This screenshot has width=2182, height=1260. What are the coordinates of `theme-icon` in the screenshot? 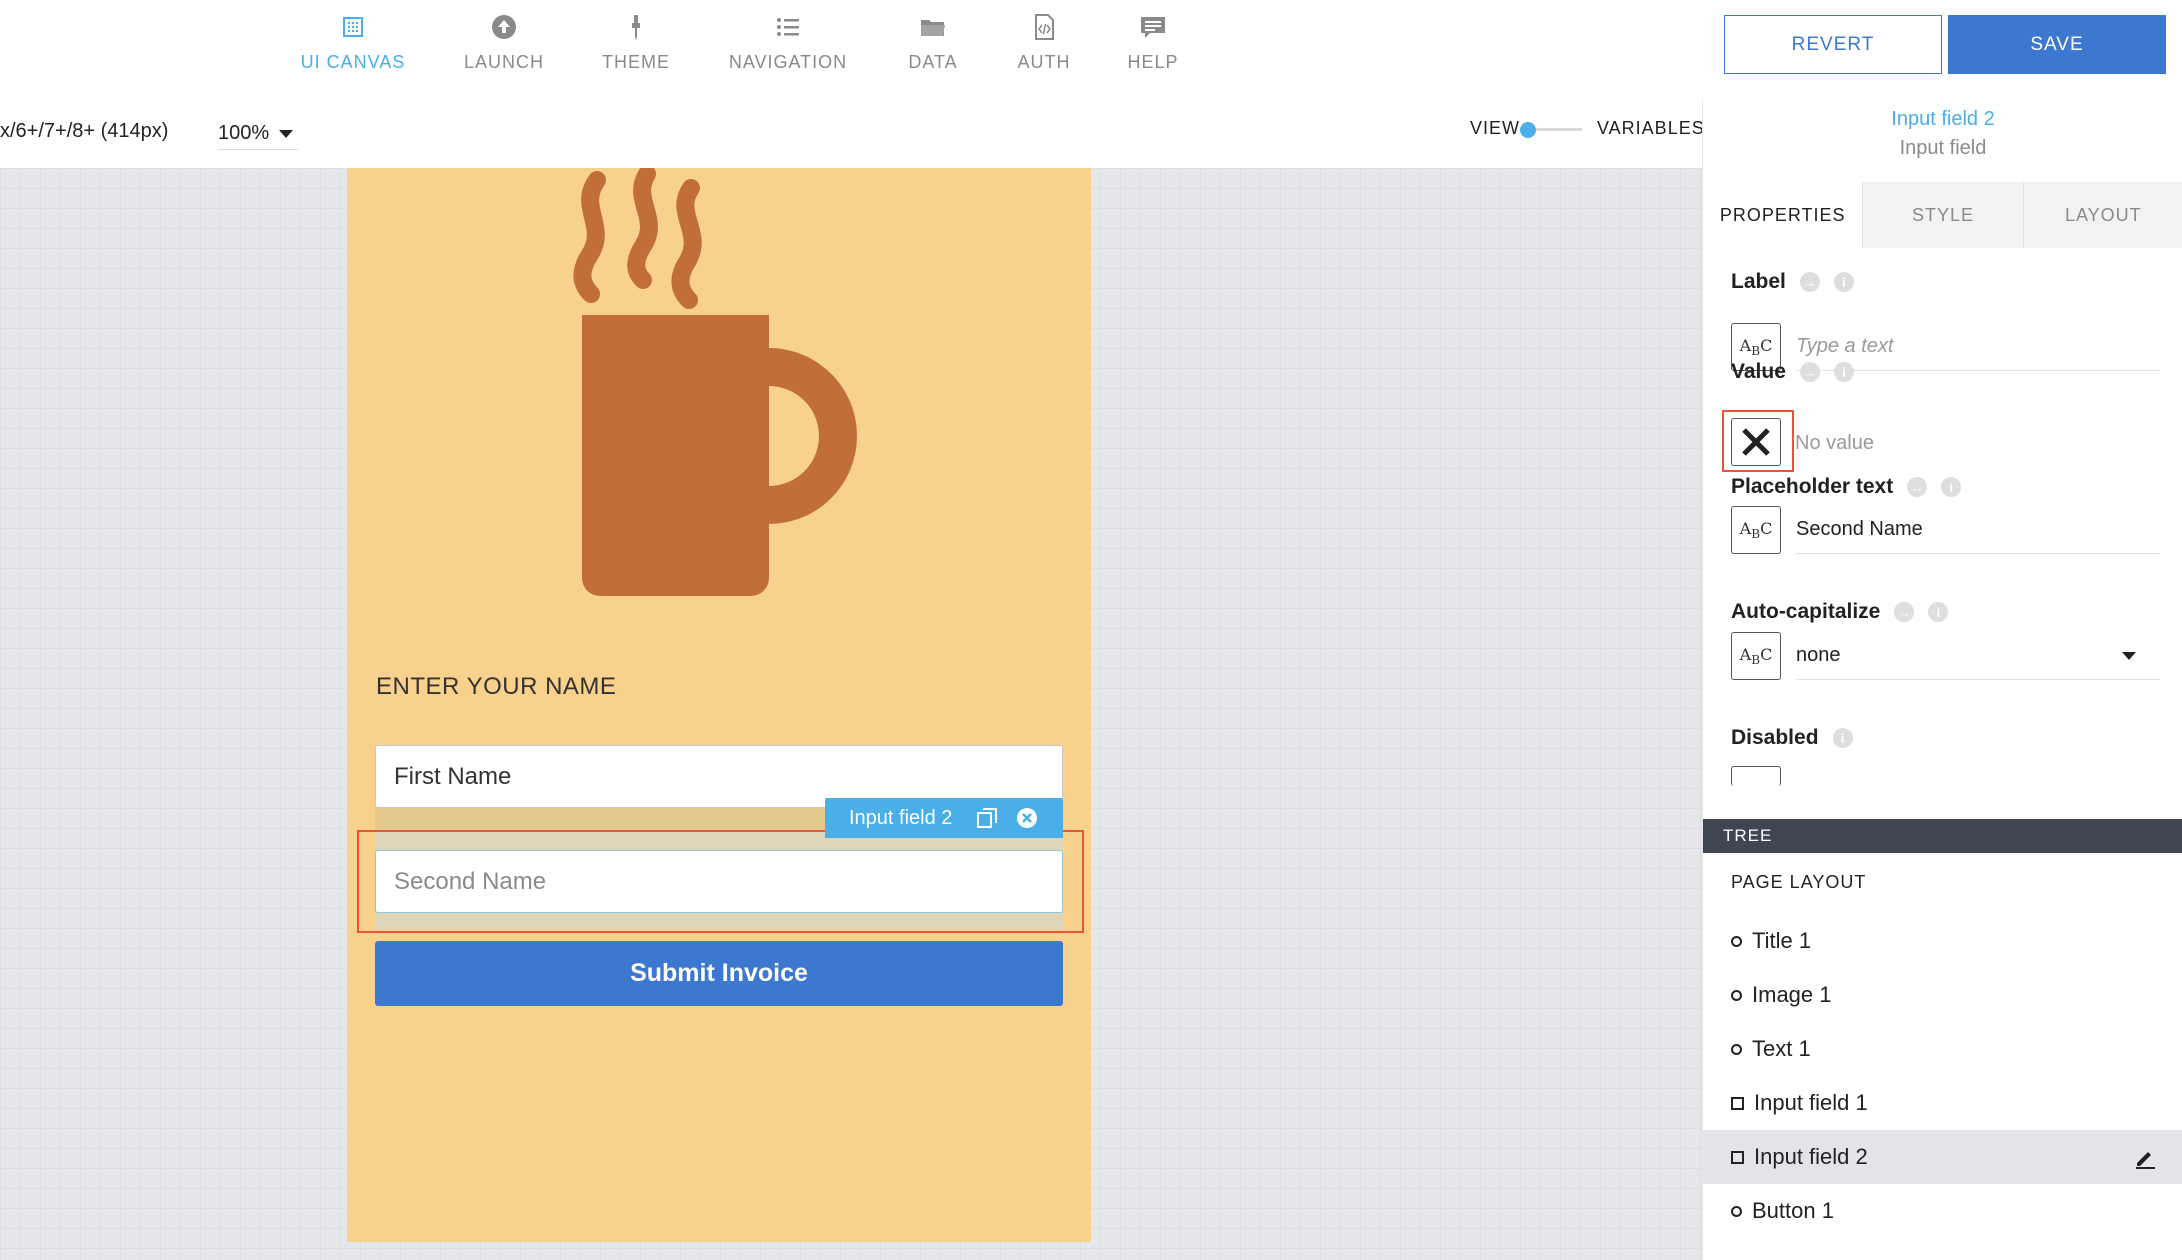 It's located at (636, 27).